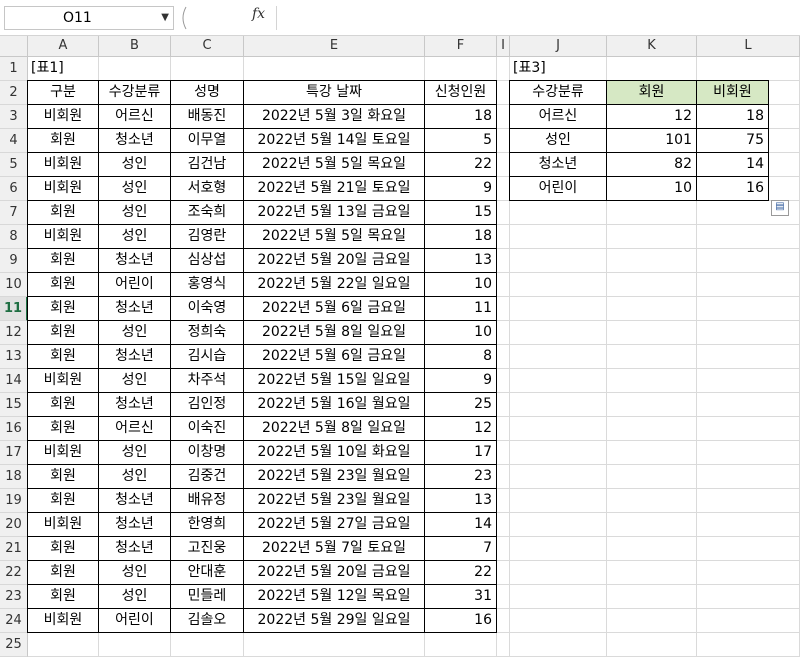 This screenshot has height=657, width=800. Describe the element at coordinates (558, 189) in the screenshot. I see `table3-cell: 어린이` at that location.